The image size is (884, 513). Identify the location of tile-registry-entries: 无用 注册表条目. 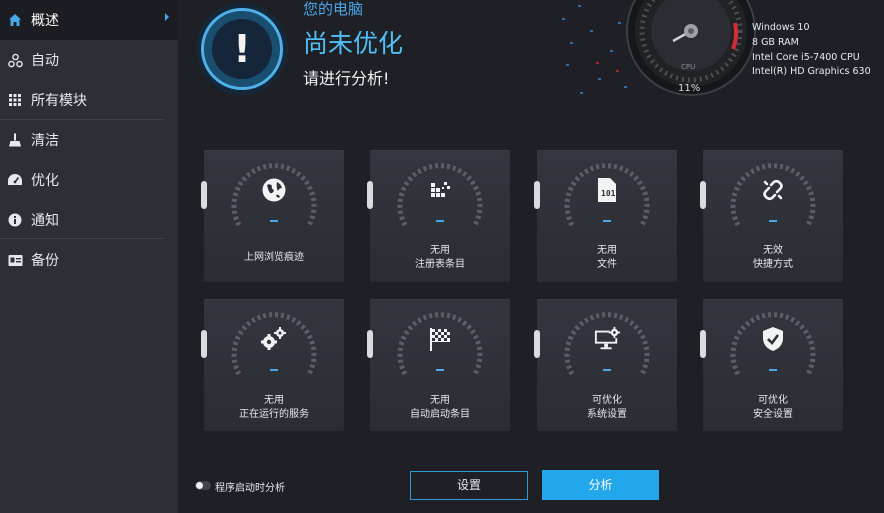
(438, 216).